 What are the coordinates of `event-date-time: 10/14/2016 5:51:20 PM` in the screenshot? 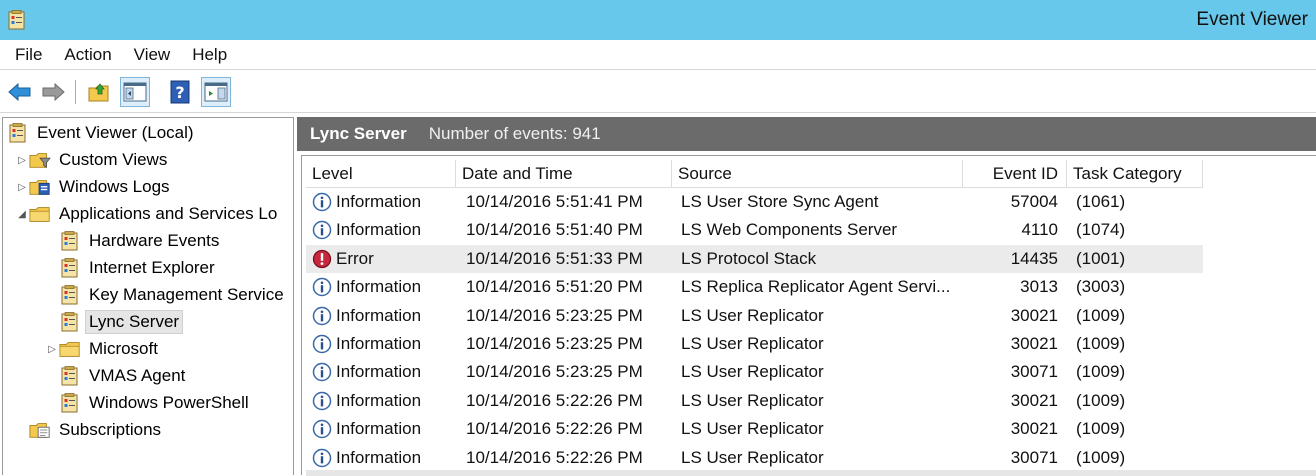 It's located at (554, 287).